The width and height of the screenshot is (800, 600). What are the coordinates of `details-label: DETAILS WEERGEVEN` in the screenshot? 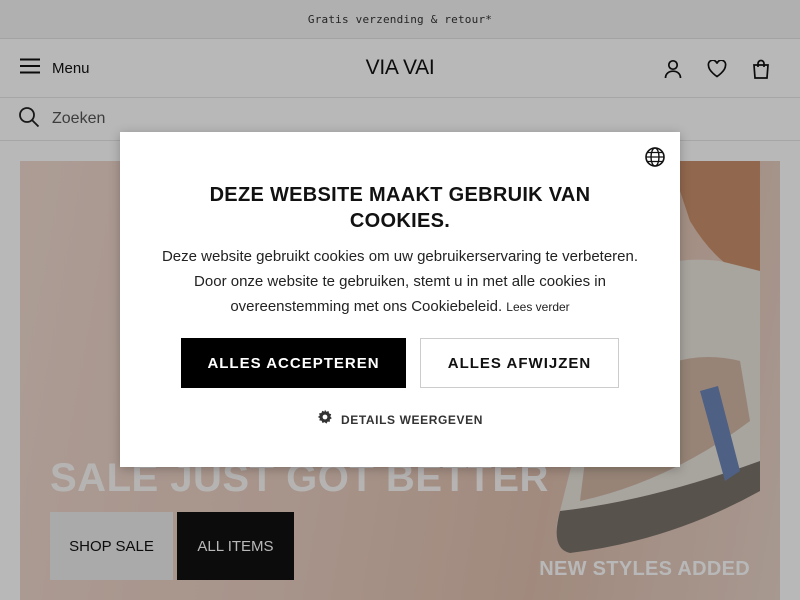 It's located at (412, 419).